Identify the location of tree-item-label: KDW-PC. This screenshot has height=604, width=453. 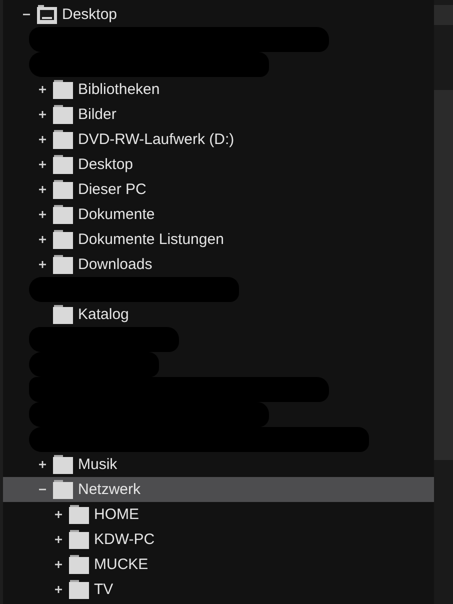
(124, 539).